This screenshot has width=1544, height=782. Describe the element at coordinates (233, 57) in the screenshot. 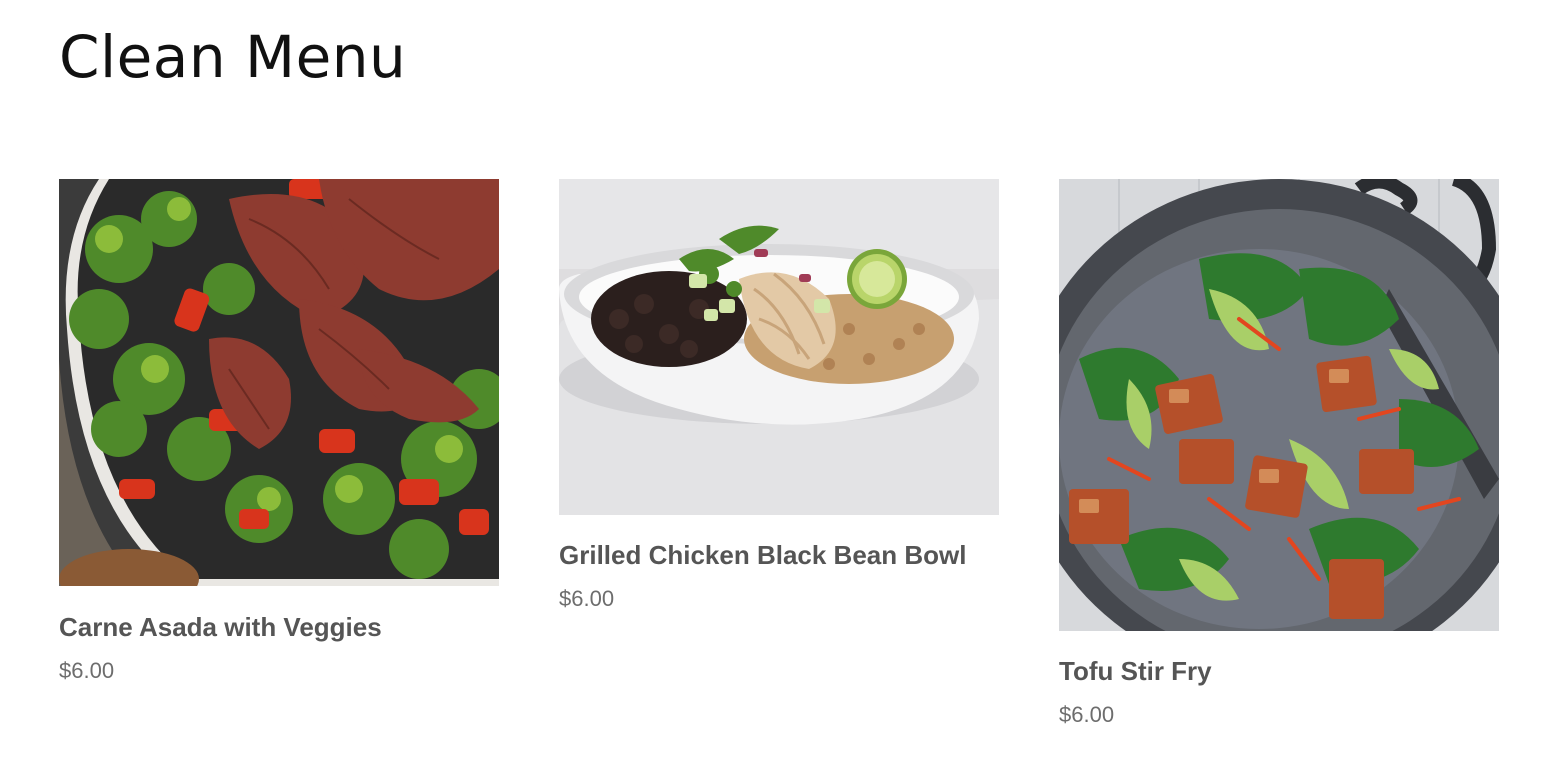

I see `page-title: Clean Menu` at that location.